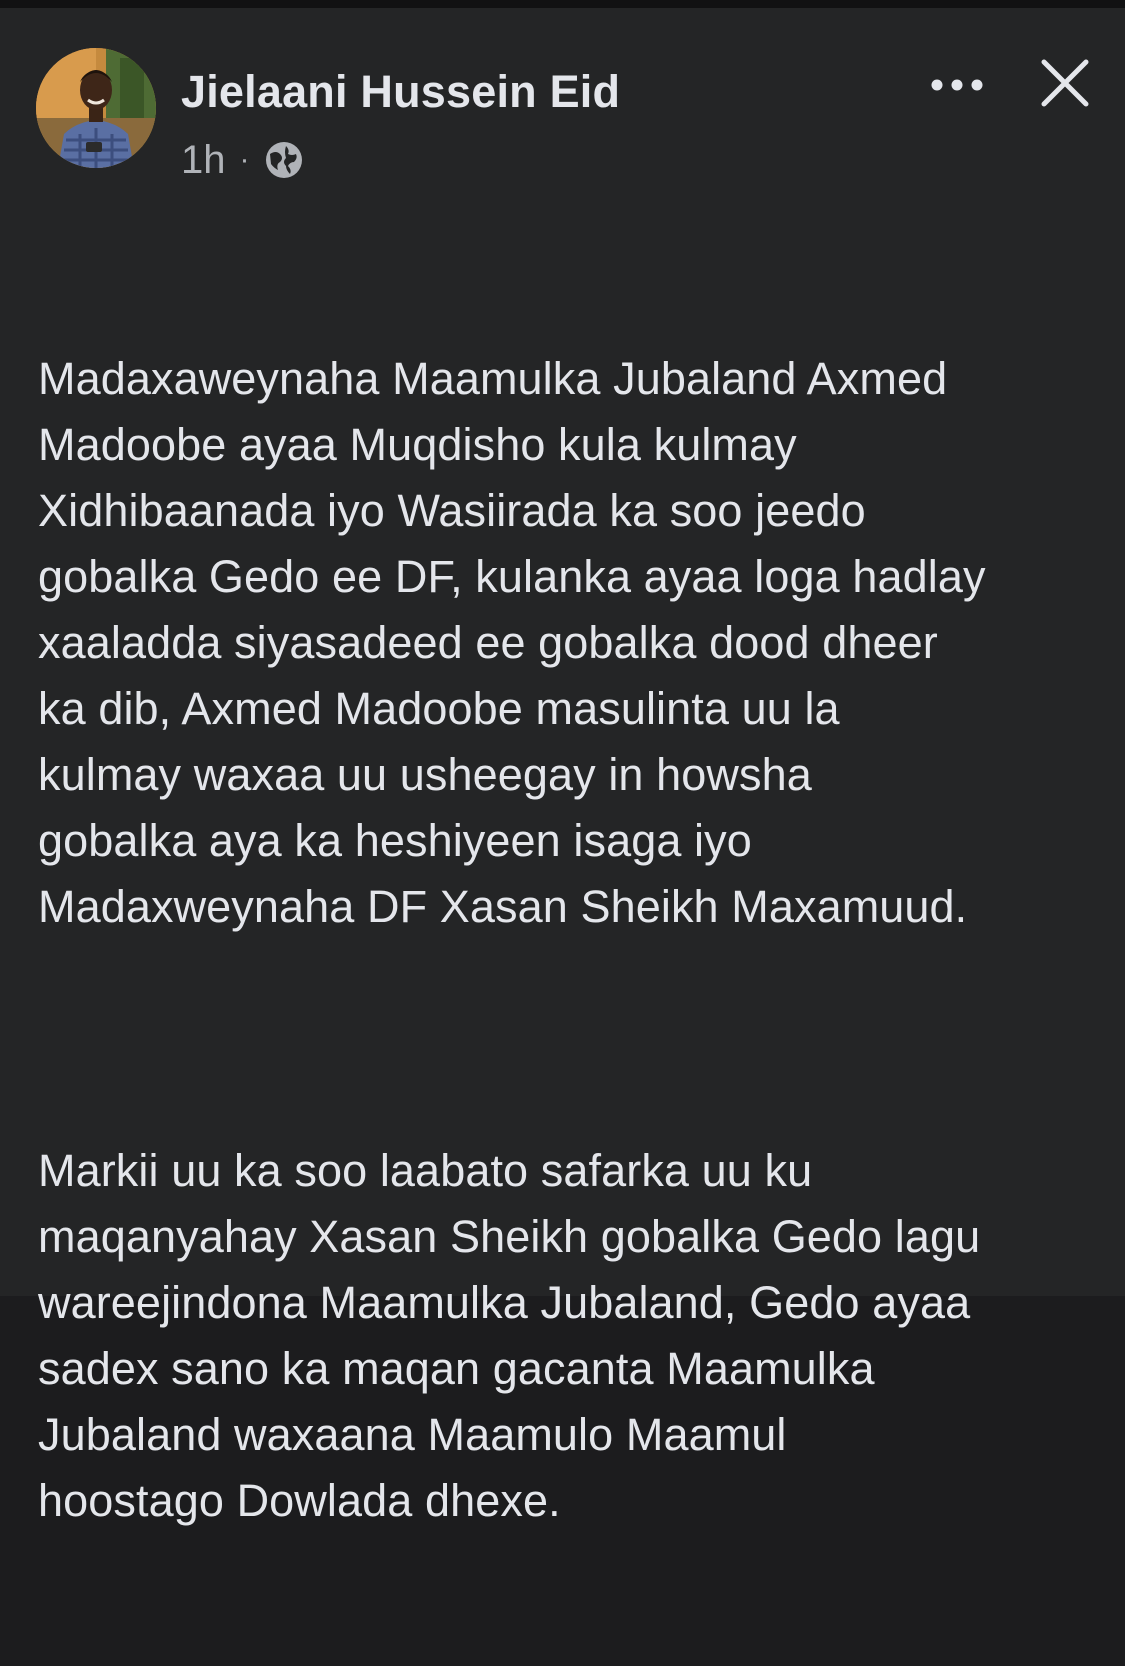 This screenshot has width=1125, height=1666. I want to click on globe-icon, so click(284, 160).